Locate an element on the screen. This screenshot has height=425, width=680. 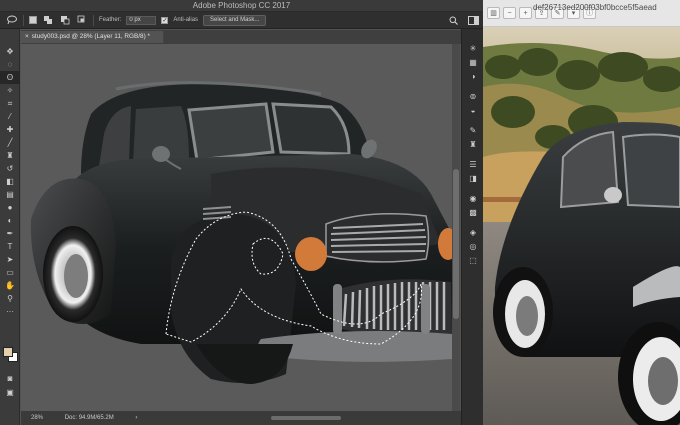
document-tab: × study003.psd @ 28% (Layer 11, RGB/8) * is located at coordinates (92, 37).